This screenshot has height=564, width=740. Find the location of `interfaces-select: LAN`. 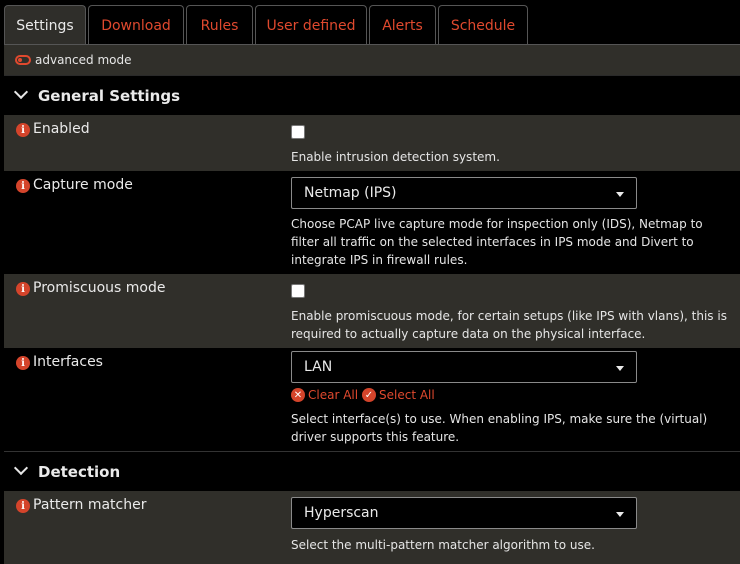

interfaces-select: LAN is located at coordinates (464, 367).